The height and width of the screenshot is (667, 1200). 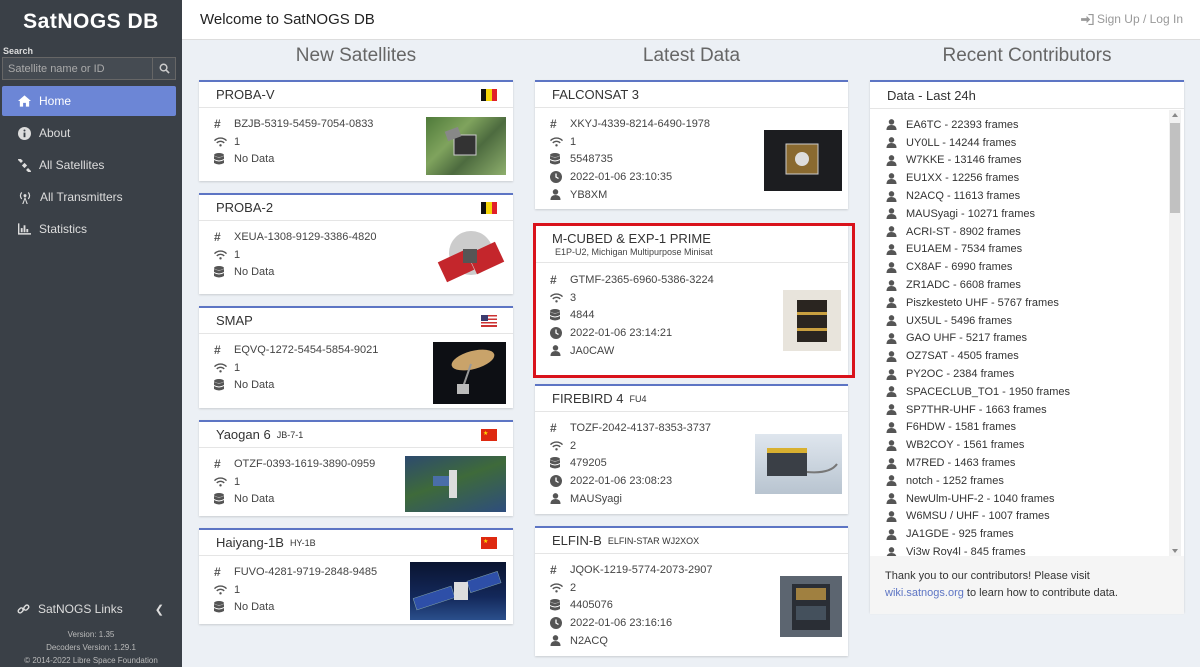 I want to click on satellite-card-smap: SMAP # EQVQ-1272-5454-5854-9021 1 No Data, so click(x=356, y=357).